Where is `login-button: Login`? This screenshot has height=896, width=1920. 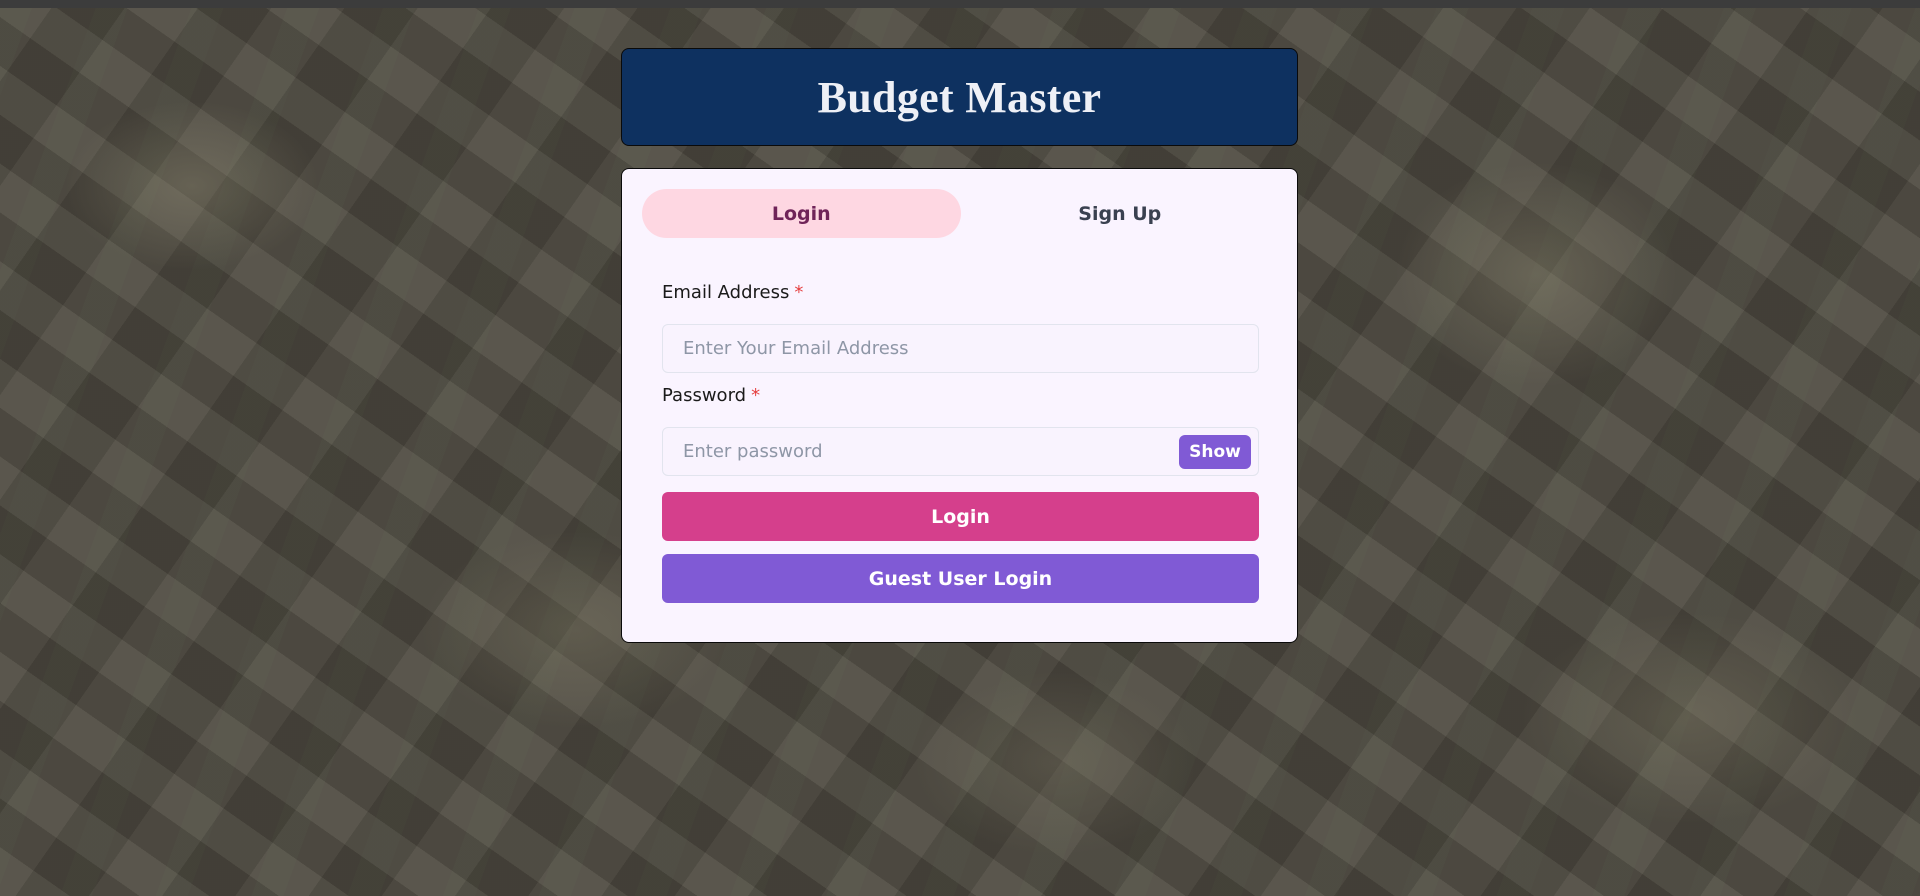 login-button: Login is located at coordinates (960, 516).